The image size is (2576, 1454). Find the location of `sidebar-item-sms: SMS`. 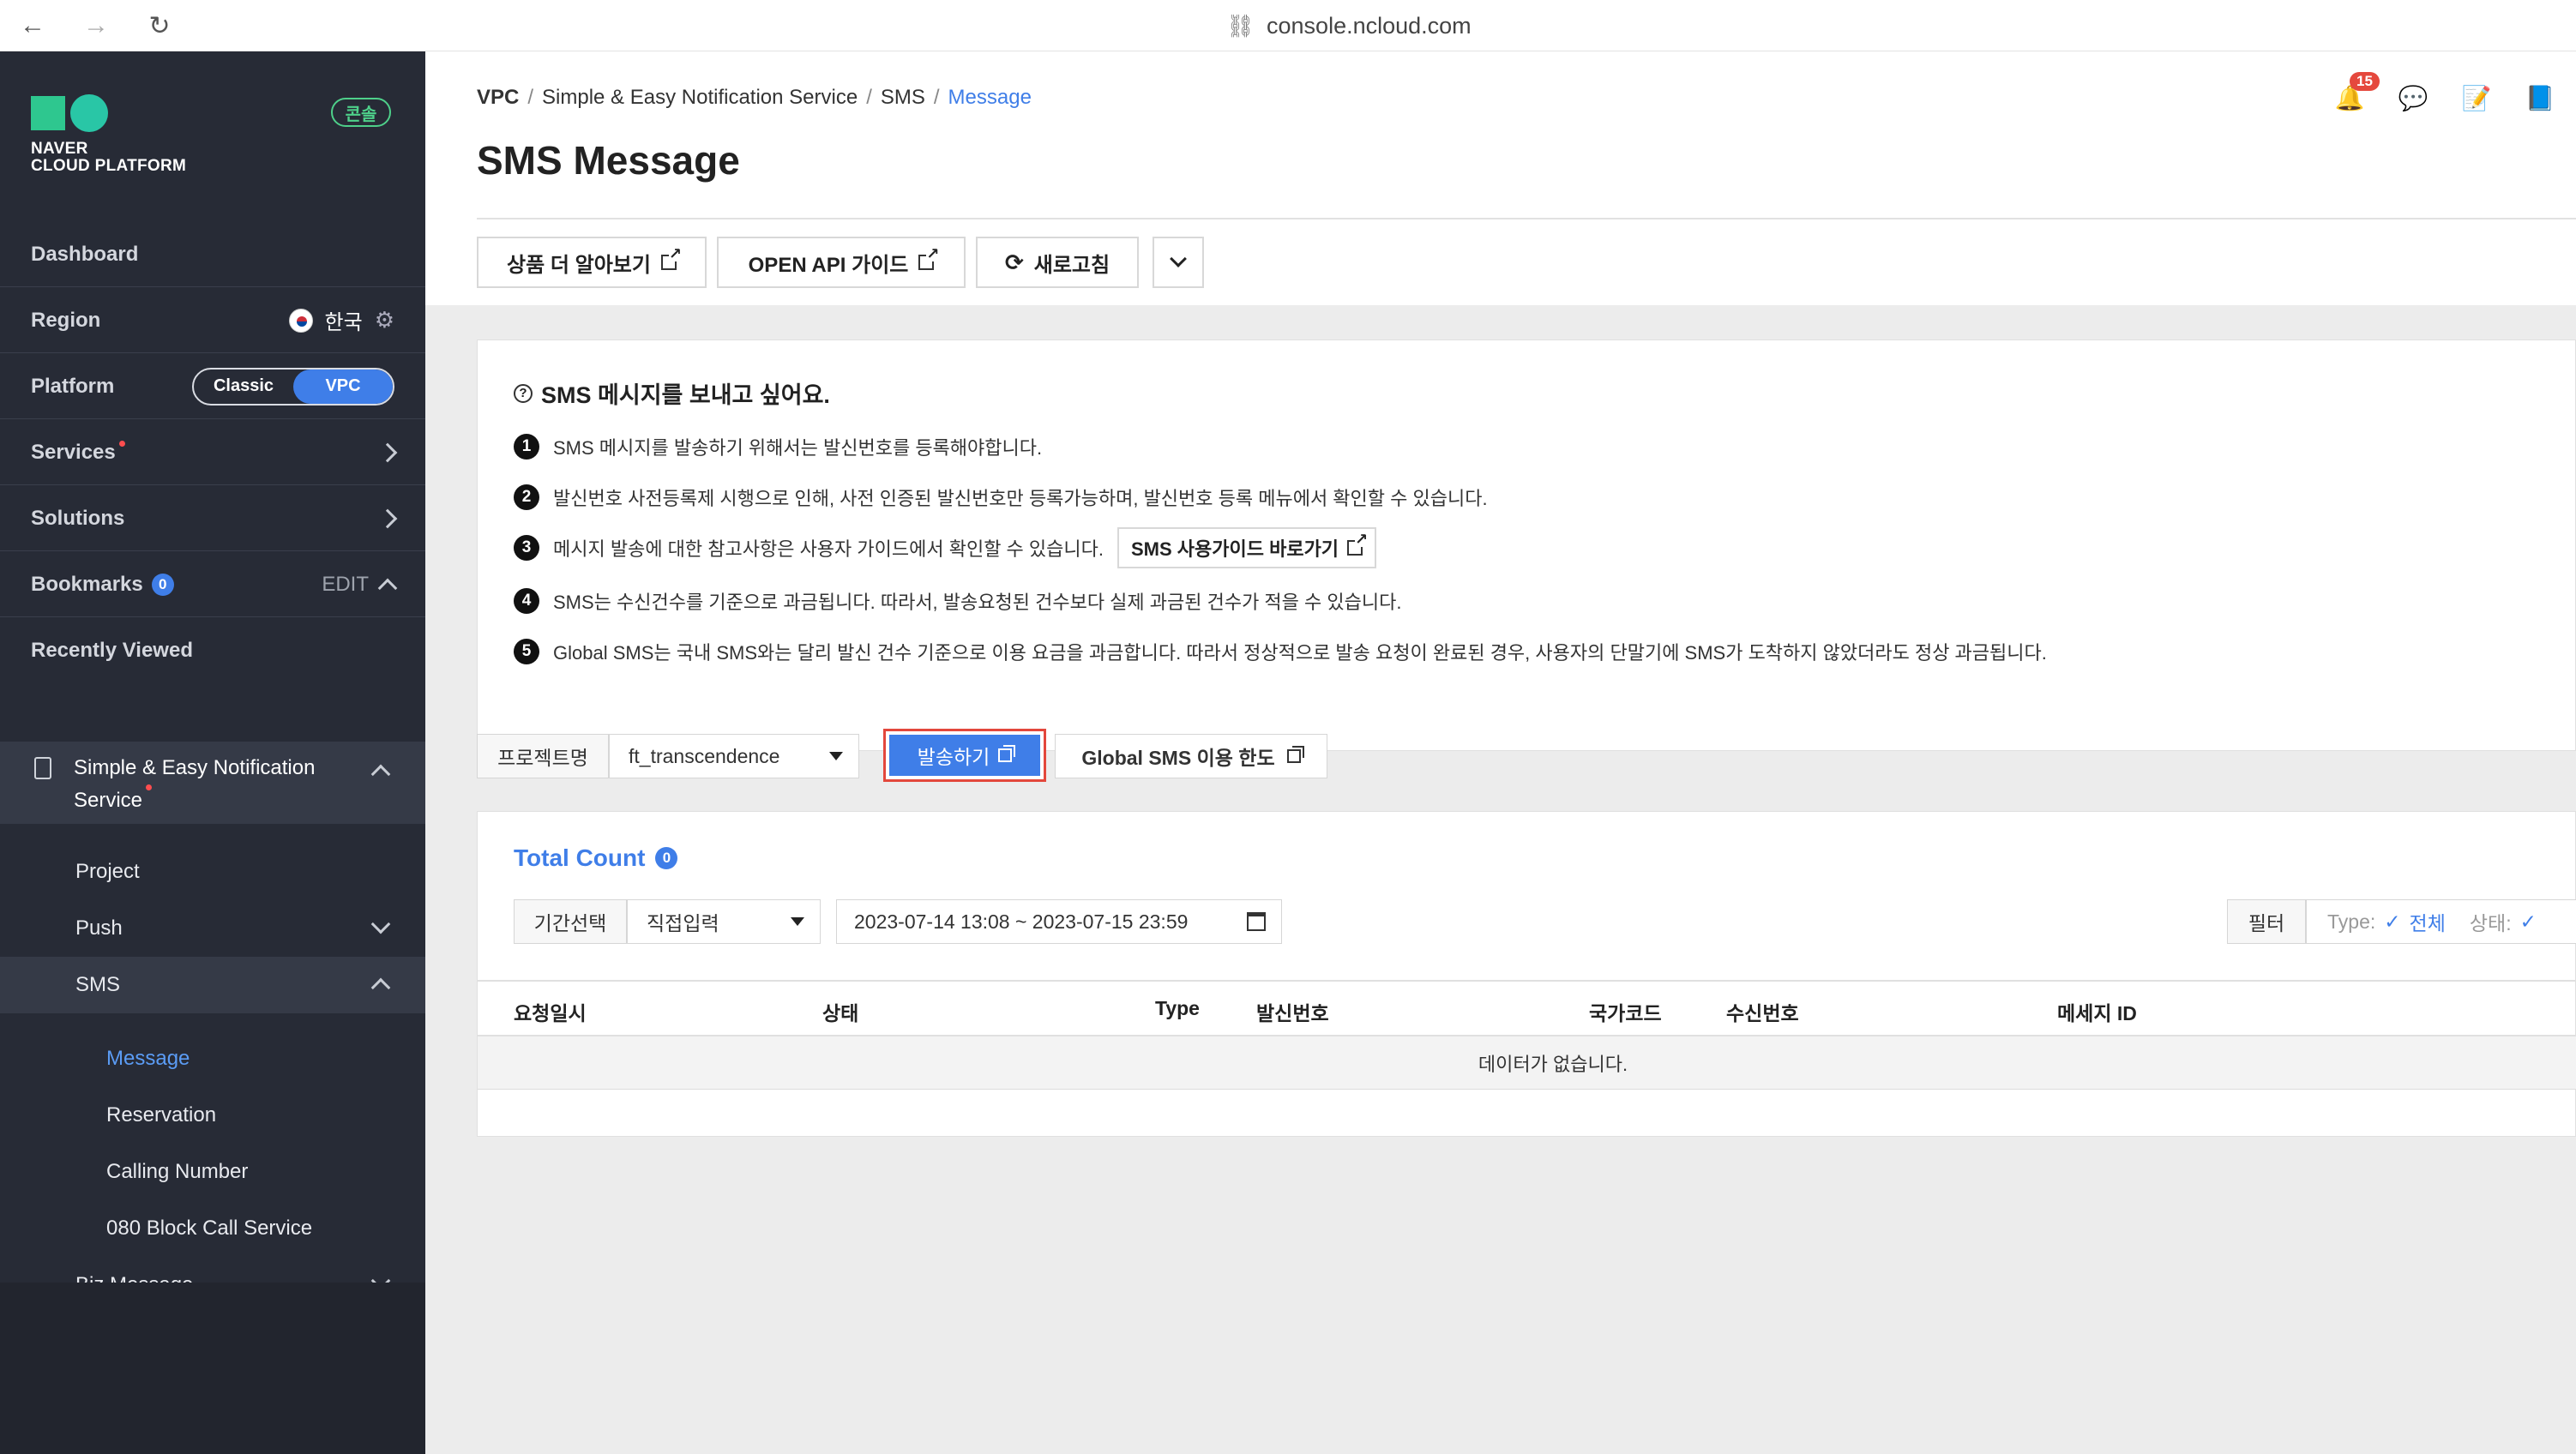

sidebar-item-sms: SMS is located at coordinates (212, 985).